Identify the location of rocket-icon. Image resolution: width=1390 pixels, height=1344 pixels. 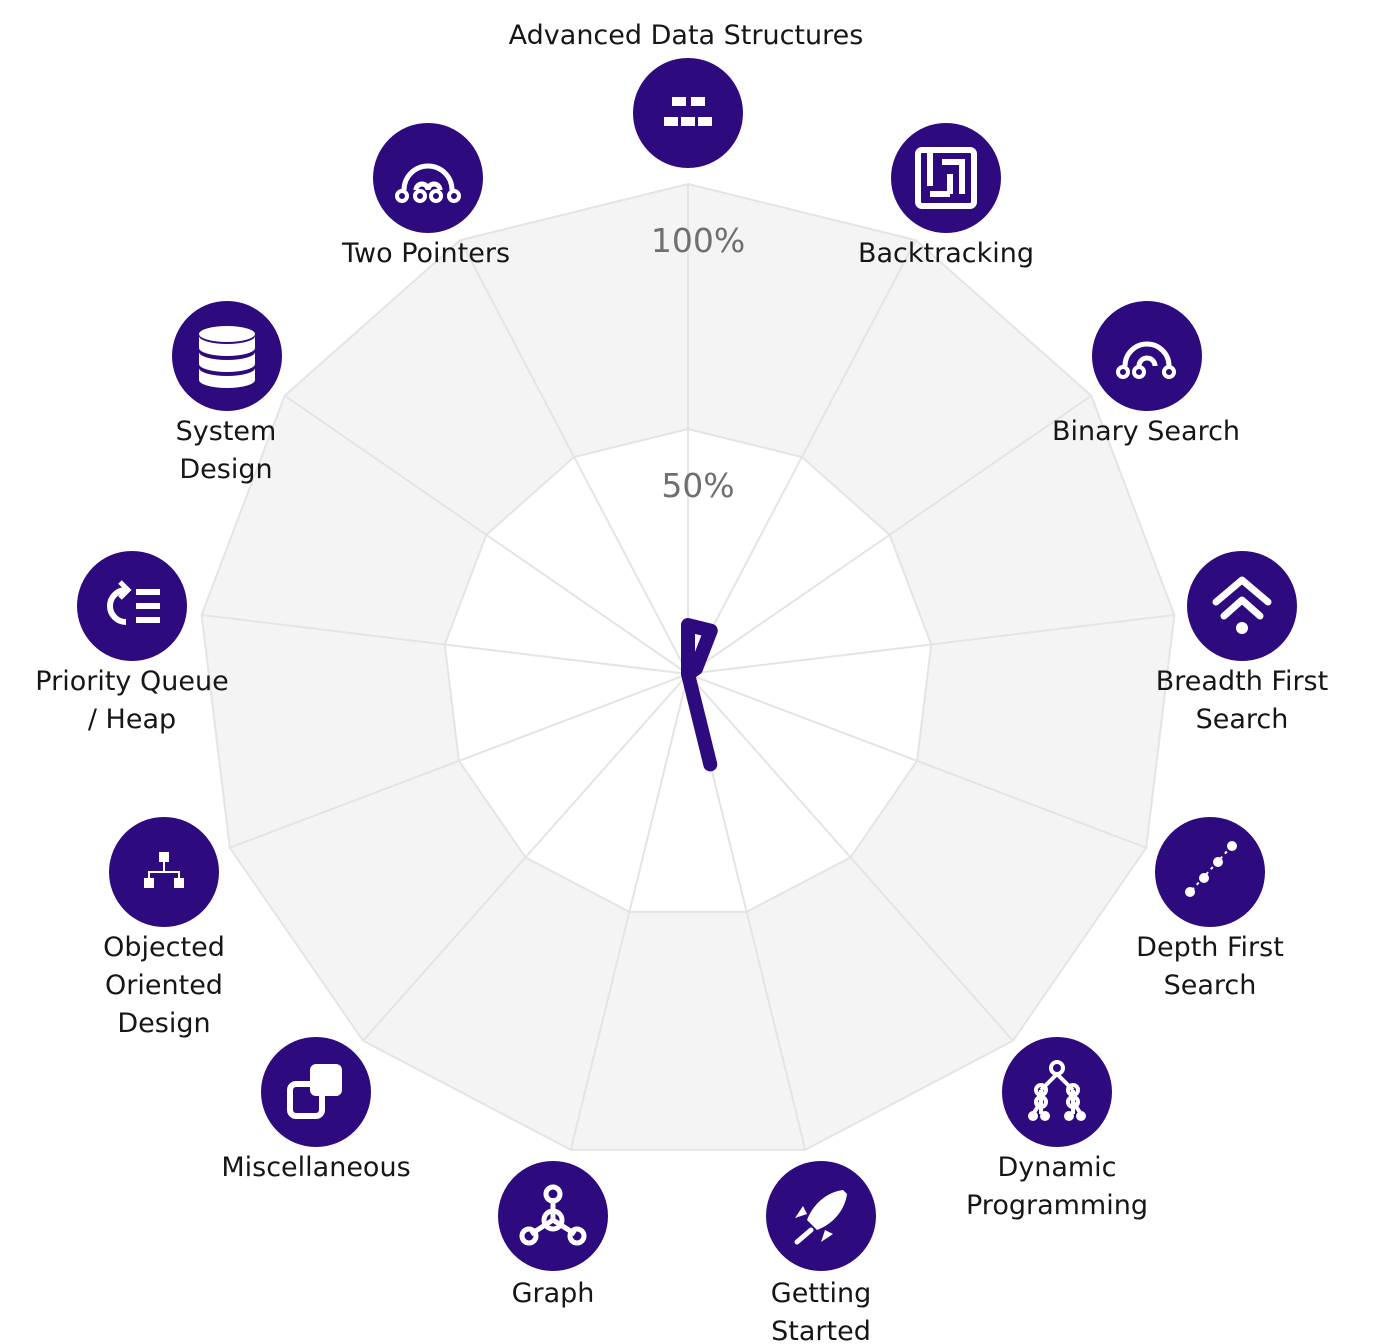
(821, 1216).